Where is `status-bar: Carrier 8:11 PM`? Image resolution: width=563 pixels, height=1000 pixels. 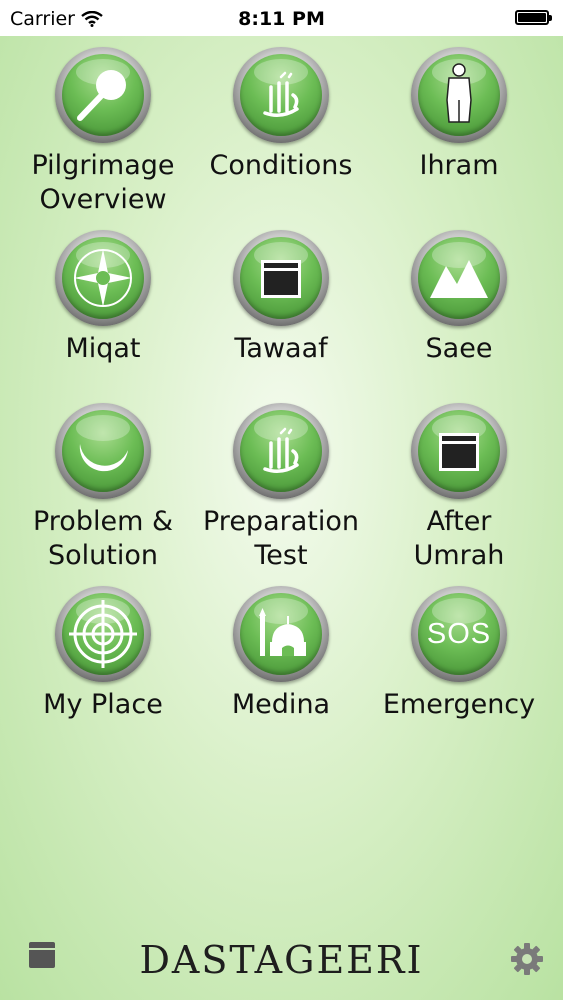
status-bar: Carrier 8:11 PM is located at coordinates (281, 18).